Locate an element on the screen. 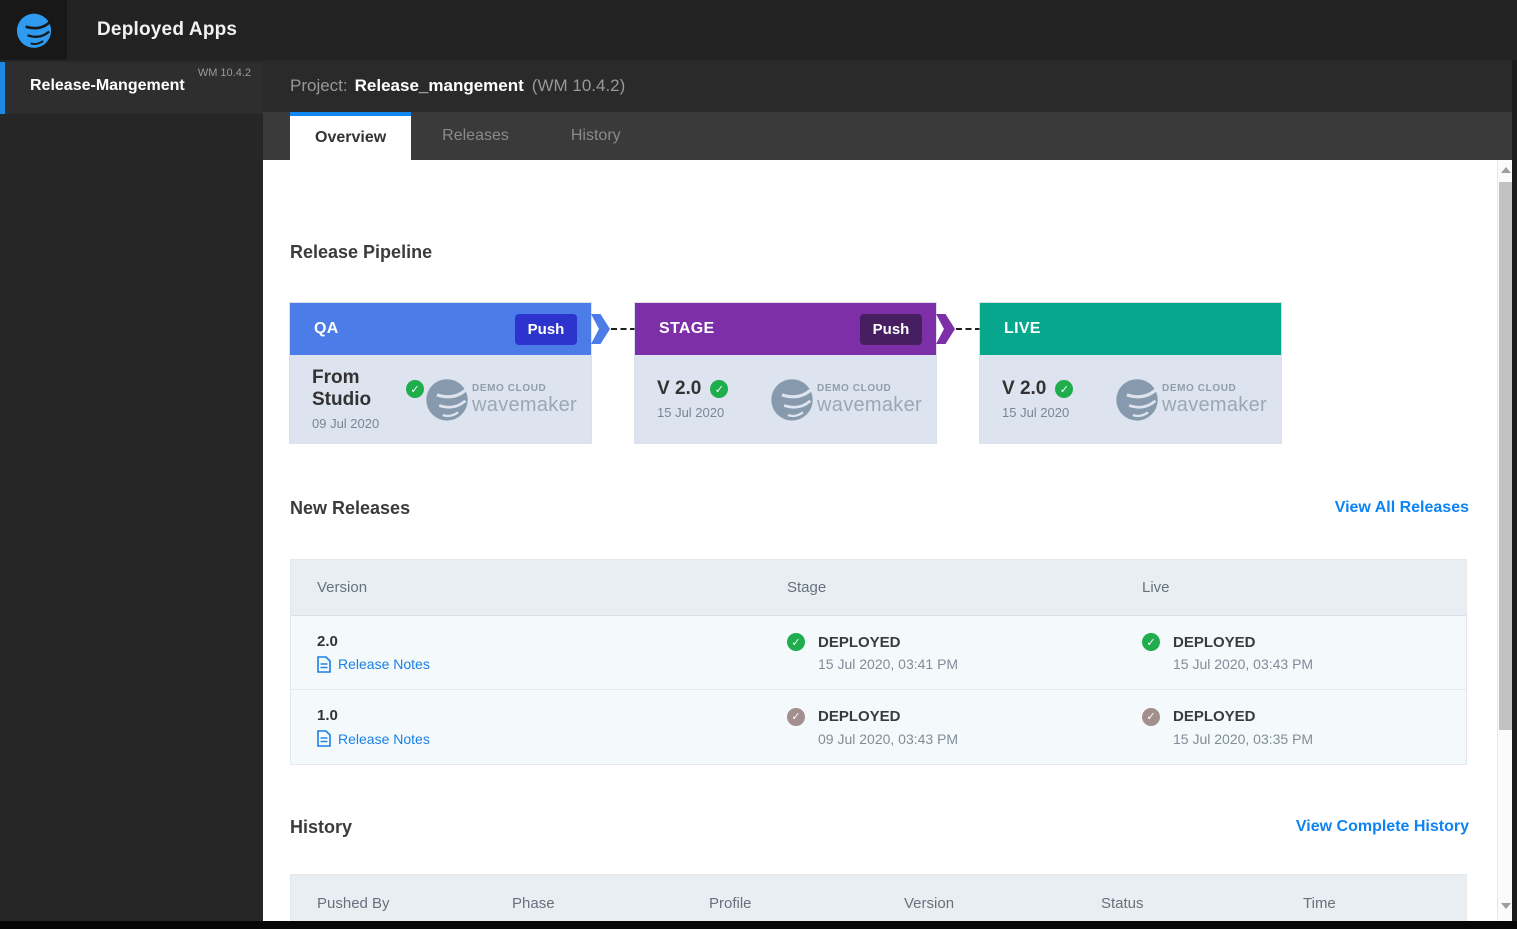  stage-date: 15 Jul 2020 is located at coordinates (691, 412).